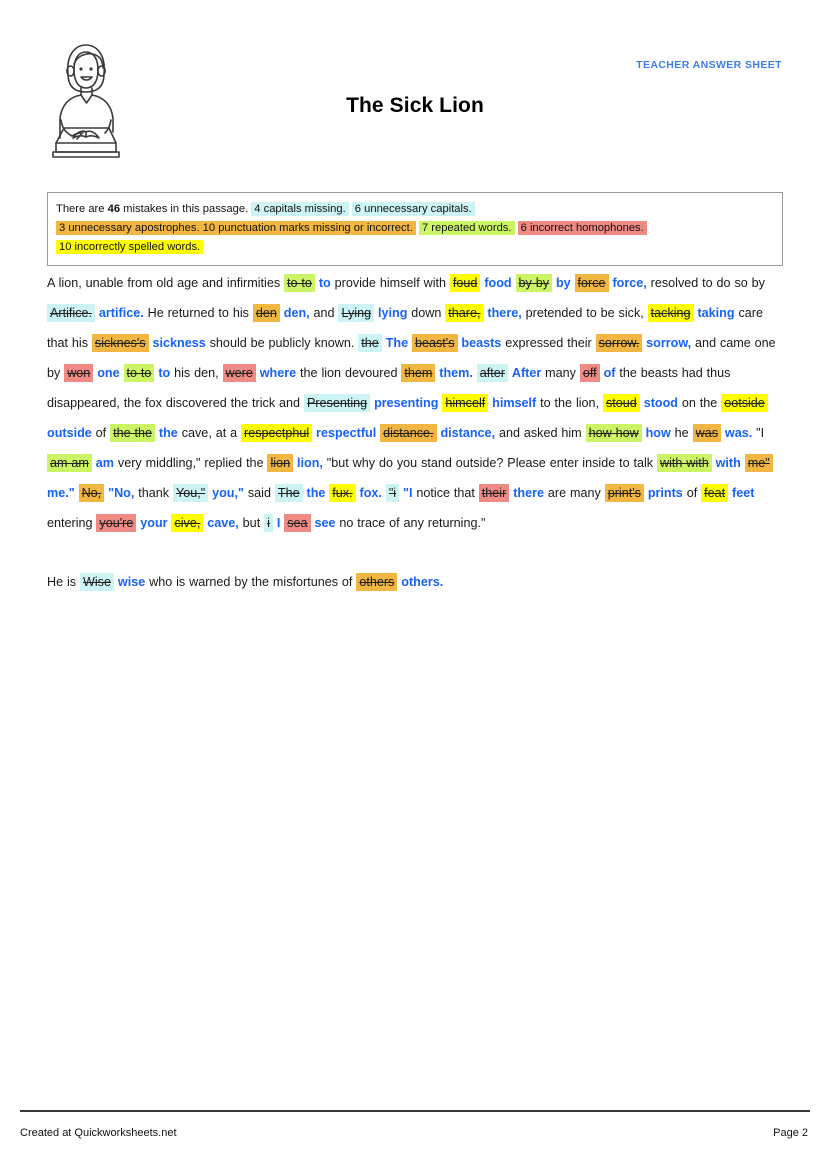  What do you see at coordinates (278, 523) in the screenshot?
I see `correction-token: I` at bounding box center [278, 523].